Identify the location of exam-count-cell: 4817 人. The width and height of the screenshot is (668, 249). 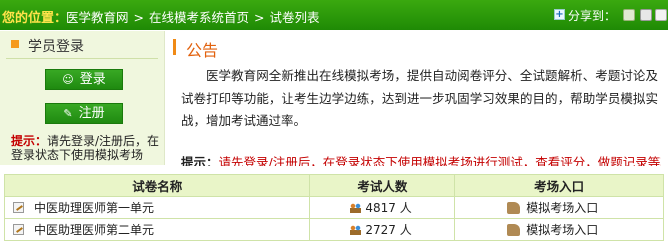
(382, 207).